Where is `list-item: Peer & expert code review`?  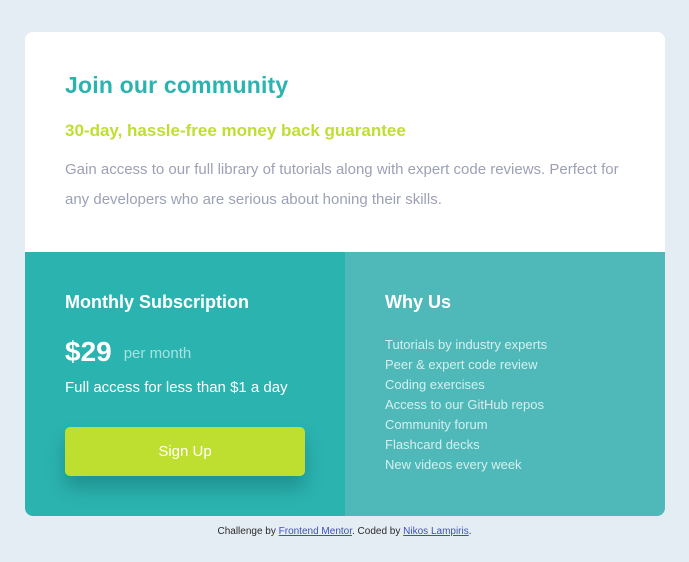
list-item: Peer & expert code review is located at coordinates (461, 364).